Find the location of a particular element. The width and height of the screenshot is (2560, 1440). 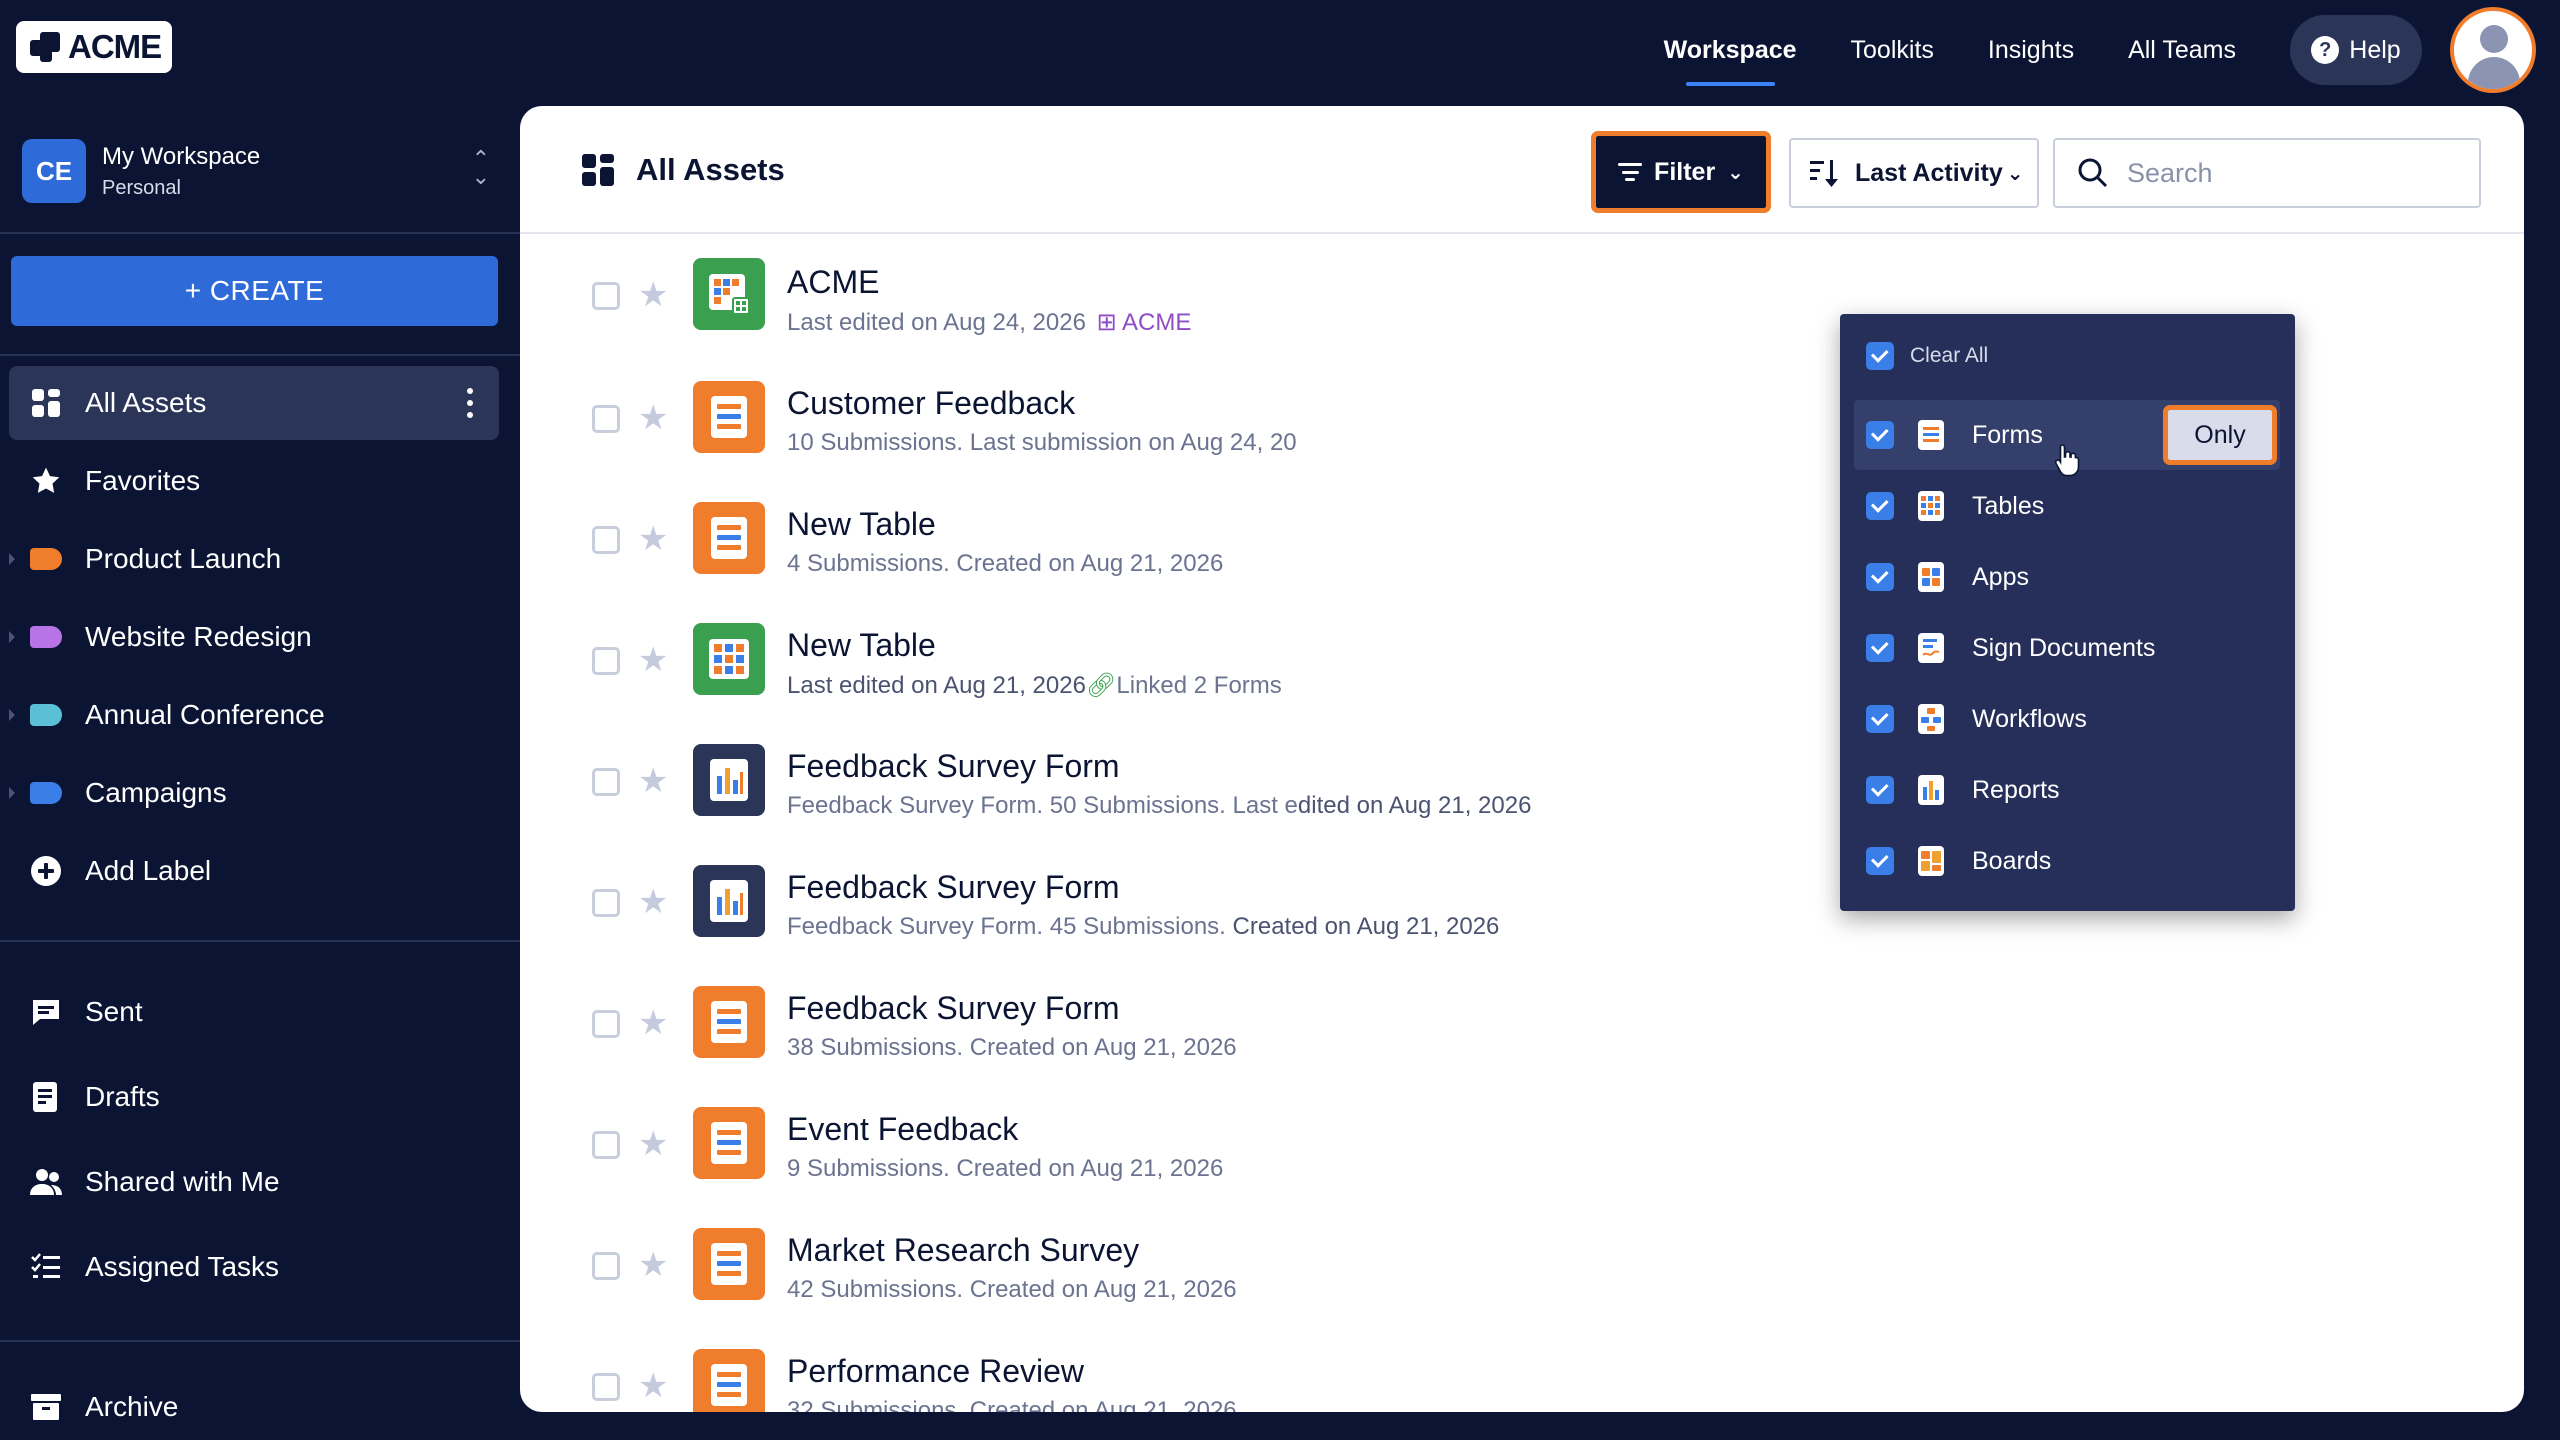

sidebar-item-assigned-tasks: Assigned Tasks is located at coordinates (254, 1267).